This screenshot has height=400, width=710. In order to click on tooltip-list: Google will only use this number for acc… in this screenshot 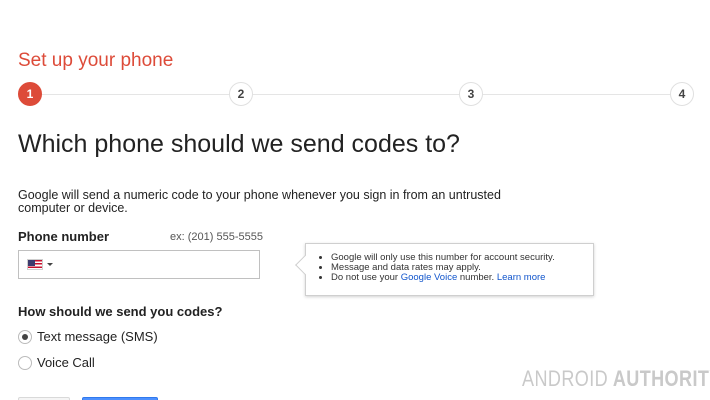, I will do `click(443, 268)`.